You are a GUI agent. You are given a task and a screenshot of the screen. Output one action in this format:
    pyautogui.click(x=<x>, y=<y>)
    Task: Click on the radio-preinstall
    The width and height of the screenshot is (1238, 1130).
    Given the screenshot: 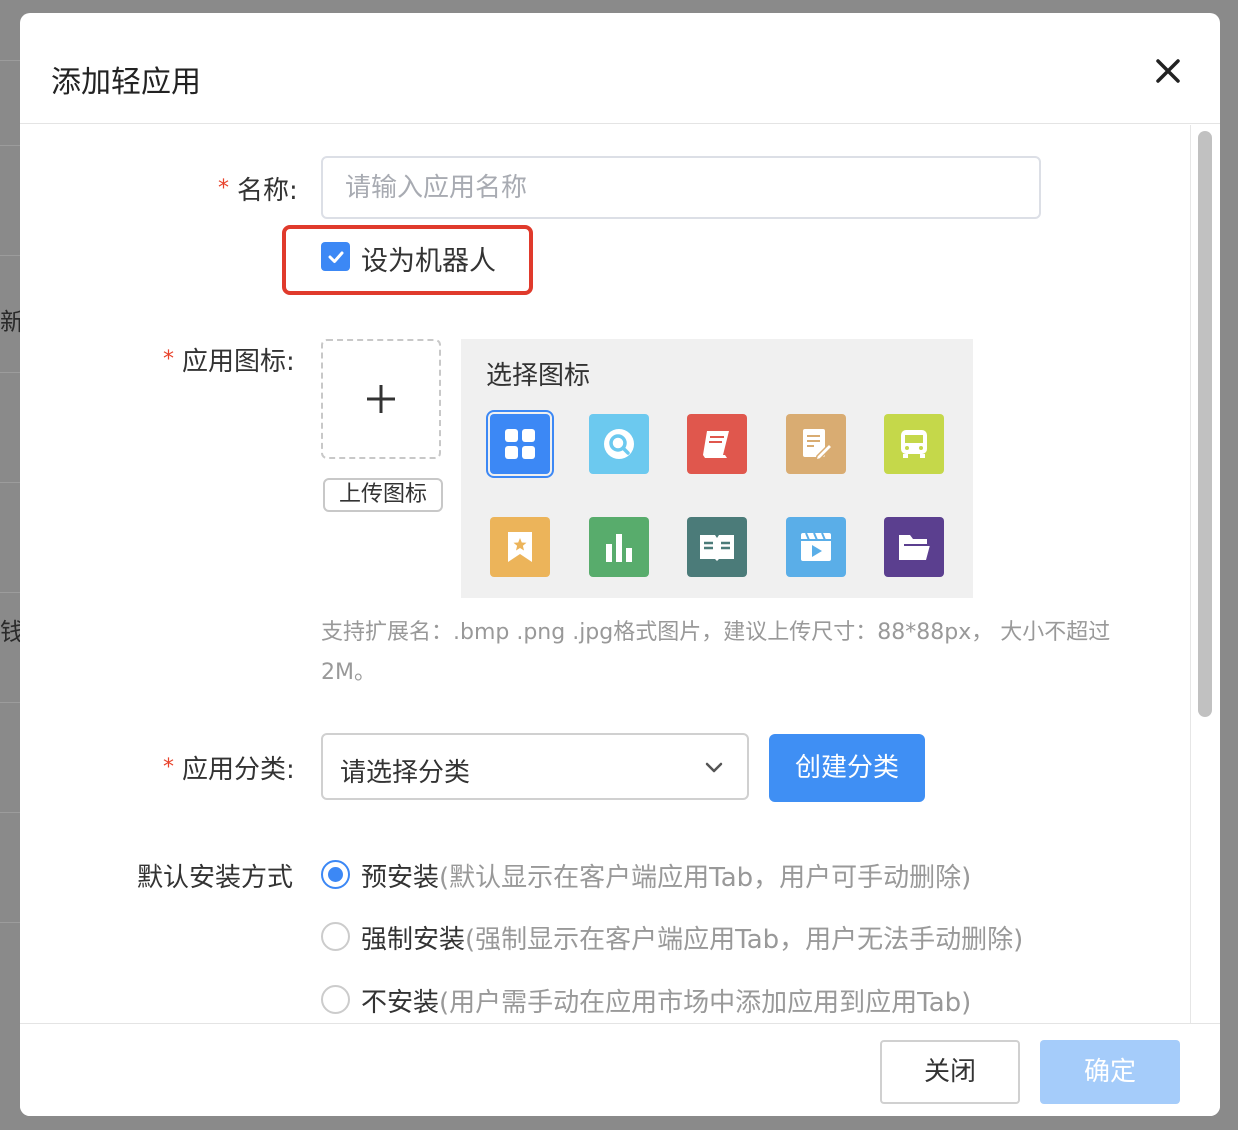 What is the action you would take?
    pyautogui.click(x=335, y=874)
    